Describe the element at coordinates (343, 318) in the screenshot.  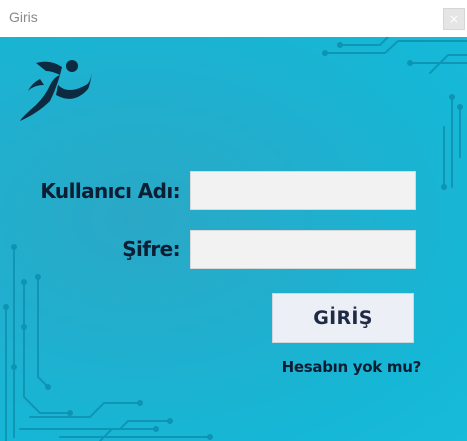
I see `login-button: GİRİŞ` at that location.